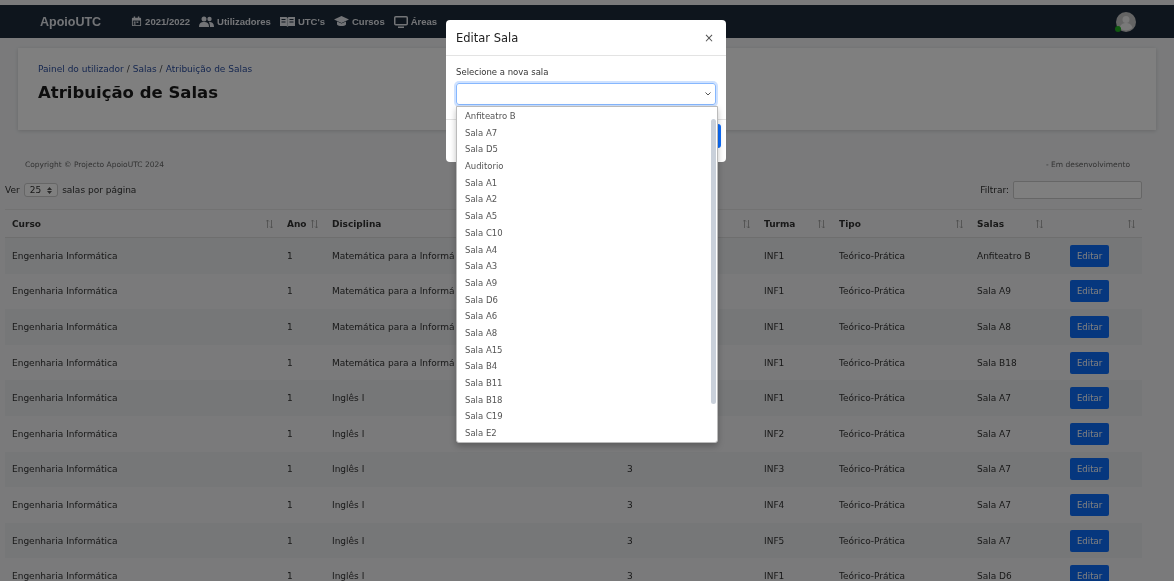  Describe the element at coordinates (708, 37) in the screenshot. I see `close-button: ×` at that location.